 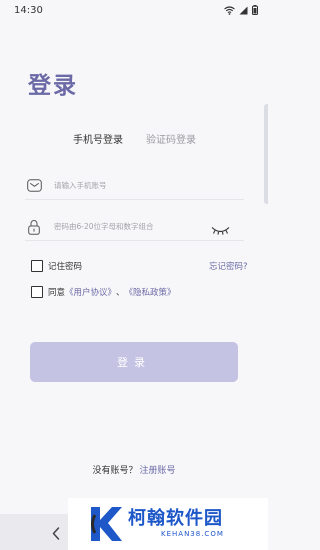 I want to click on user-agreement-link: 《用户协议》, so click(x=90, y=292).